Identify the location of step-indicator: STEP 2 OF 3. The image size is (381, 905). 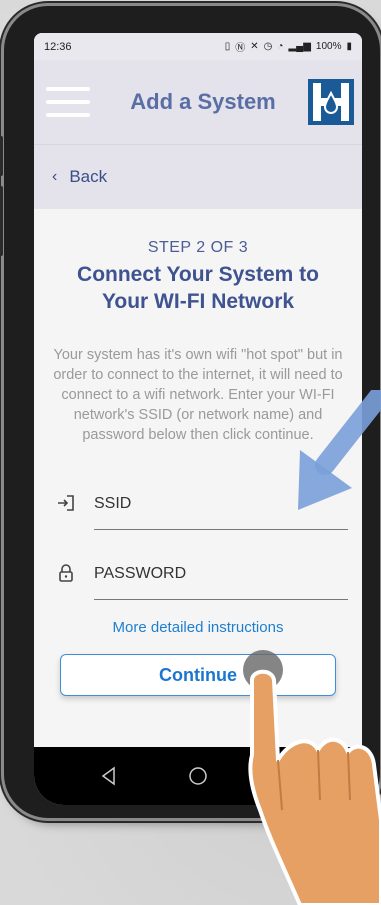
(198, 247).